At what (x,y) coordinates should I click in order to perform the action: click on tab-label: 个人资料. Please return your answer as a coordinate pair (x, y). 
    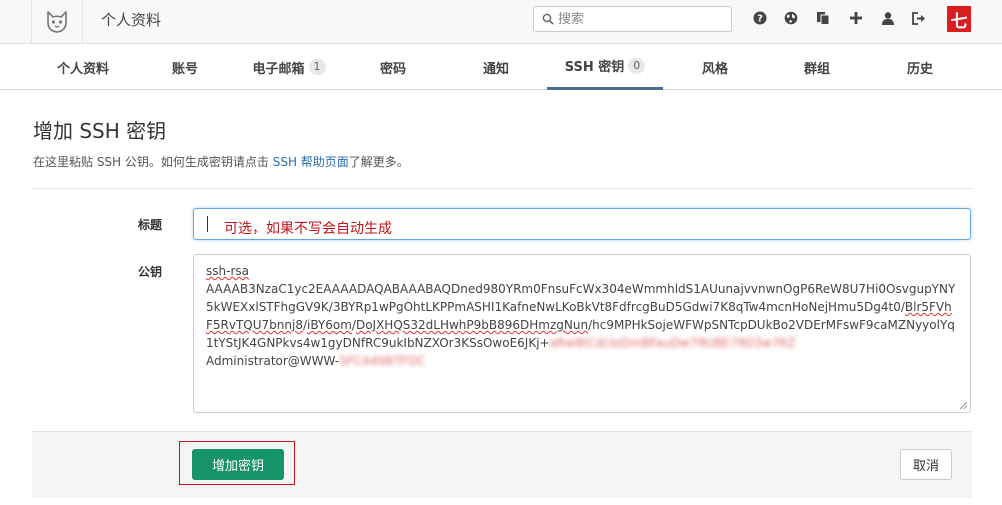
    Looking at the image, I should click on (82, 69).